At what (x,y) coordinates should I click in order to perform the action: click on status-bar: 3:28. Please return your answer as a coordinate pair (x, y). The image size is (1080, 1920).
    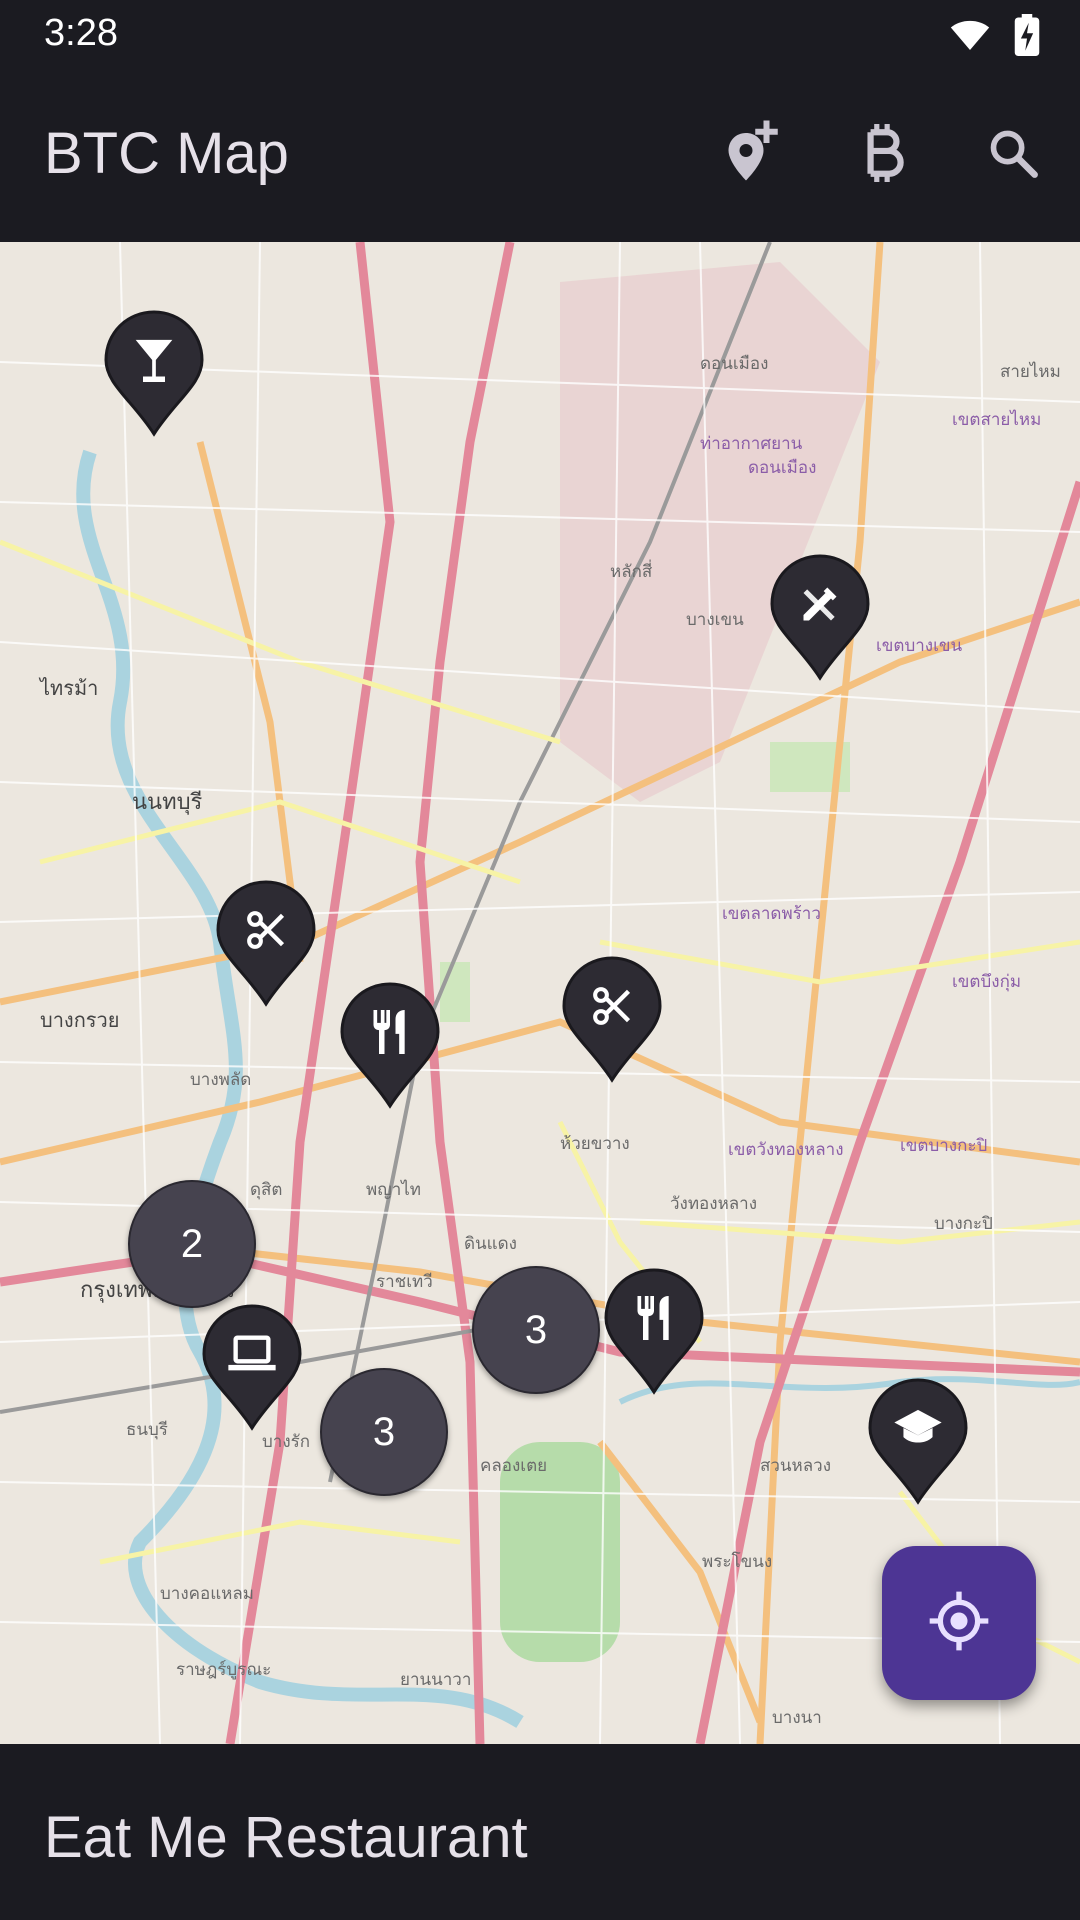
    Looking at the image, I should click on (540, 35).